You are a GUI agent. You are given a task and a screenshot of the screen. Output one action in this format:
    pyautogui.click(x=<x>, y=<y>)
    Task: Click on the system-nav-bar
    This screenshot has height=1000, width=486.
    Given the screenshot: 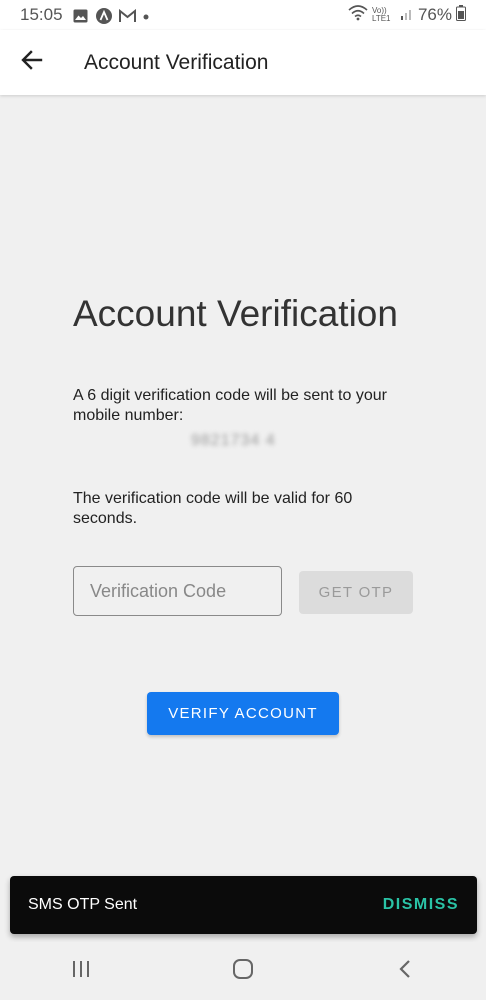 What is the action you would take?
    pyautogui.click(x=243, y=971)
    